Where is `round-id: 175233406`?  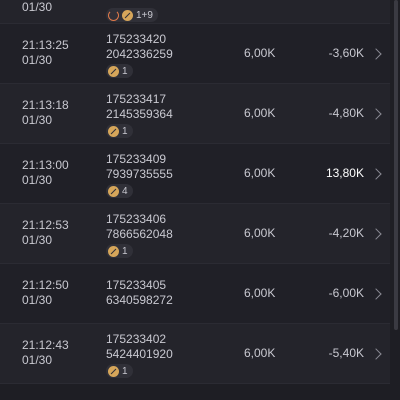
round-id: 175233406 is located at coordinates (136, 219).